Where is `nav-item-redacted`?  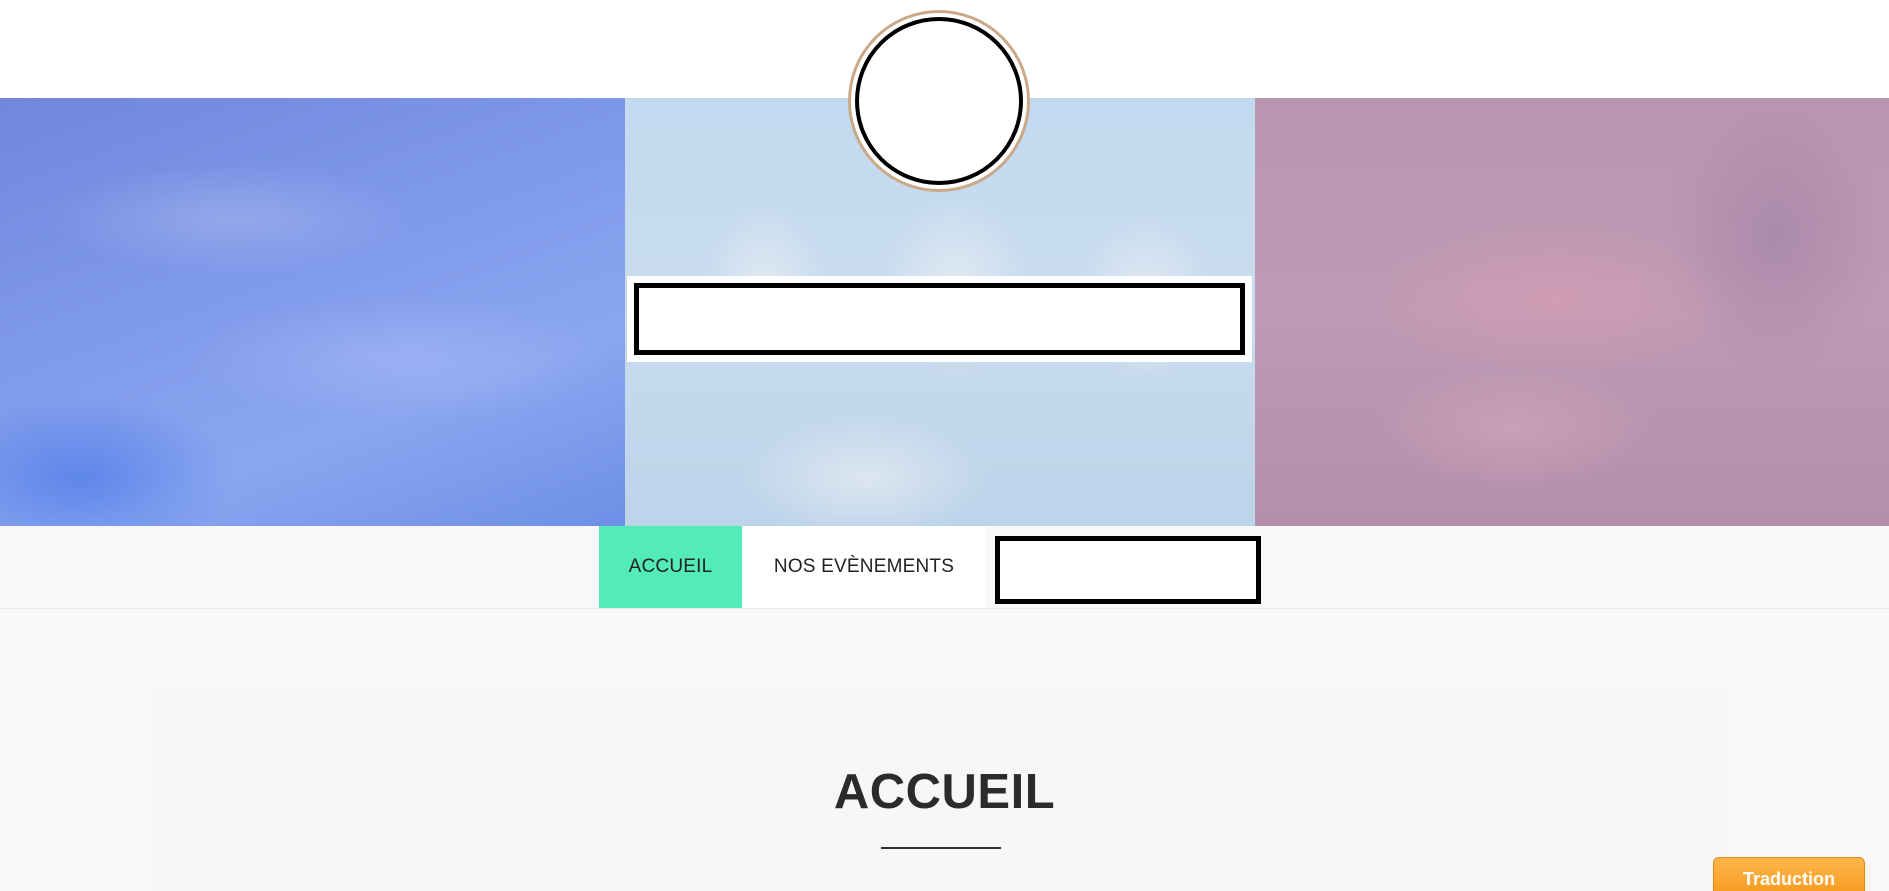 nav-item-redacted is located at coordinates (1128, 570).